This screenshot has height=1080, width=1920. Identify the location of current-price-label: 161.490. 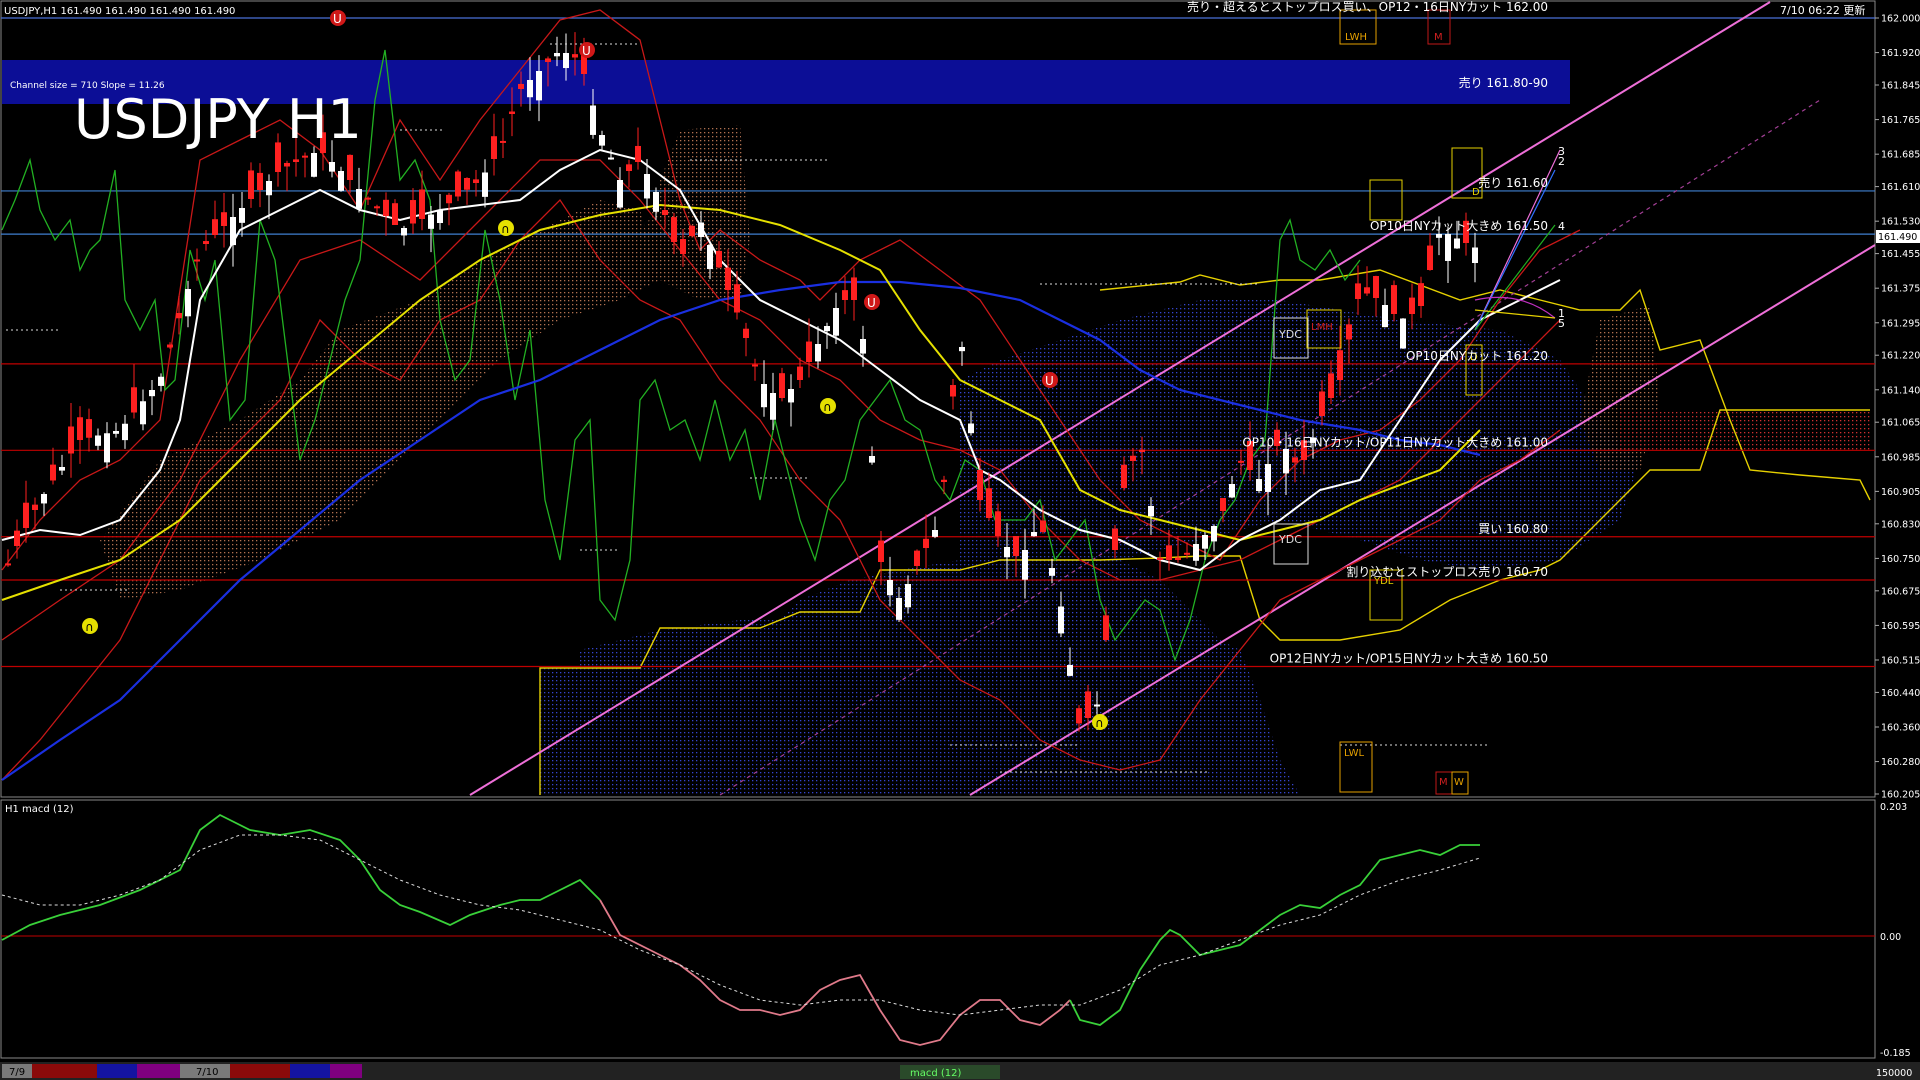
(1897, 237).